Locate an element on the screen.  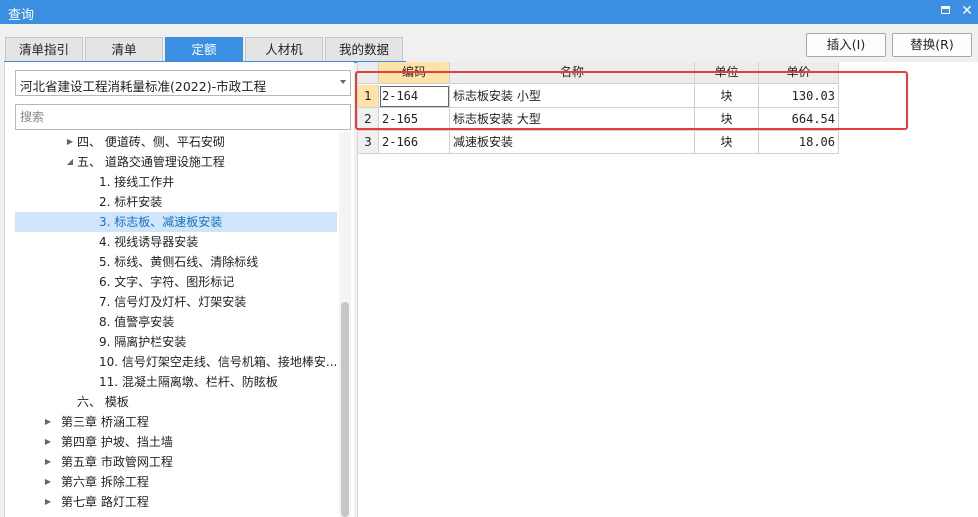
maximize-icon is located at coordinates (945, 11).